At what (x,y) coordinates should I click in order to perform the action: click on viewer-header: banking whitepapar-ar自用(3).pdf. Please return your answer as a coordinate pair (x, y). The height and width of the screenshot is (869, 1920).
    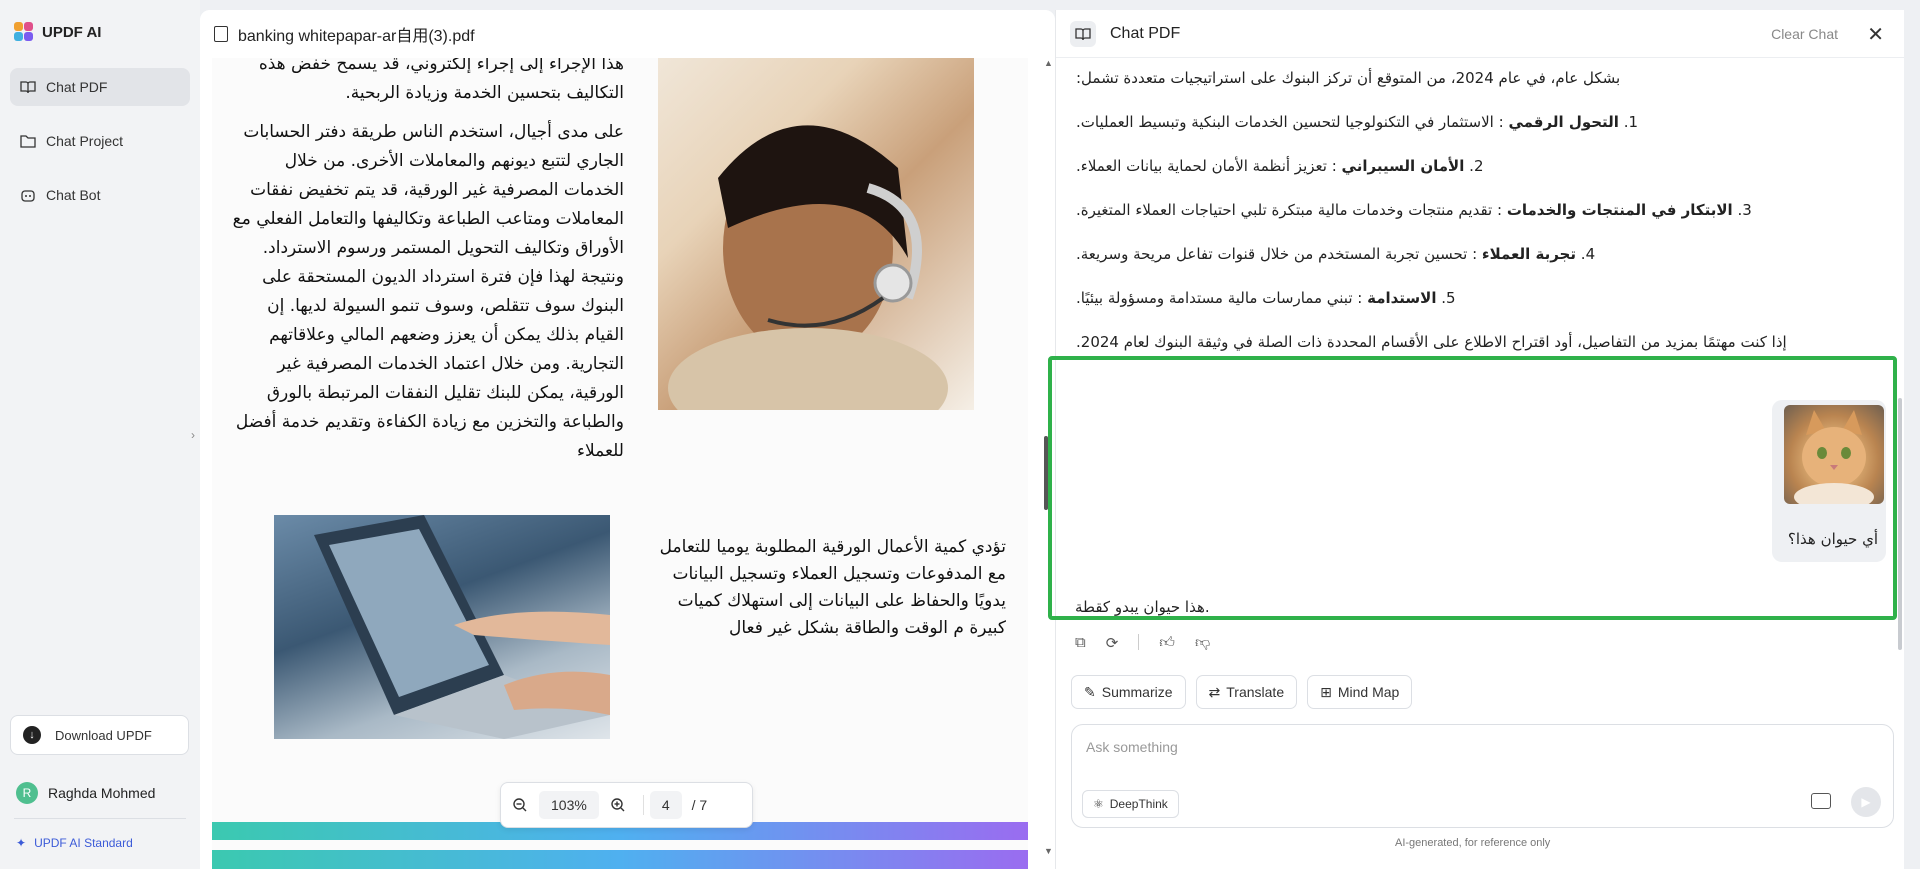
    Looking at the image, I should click on (627, 34).